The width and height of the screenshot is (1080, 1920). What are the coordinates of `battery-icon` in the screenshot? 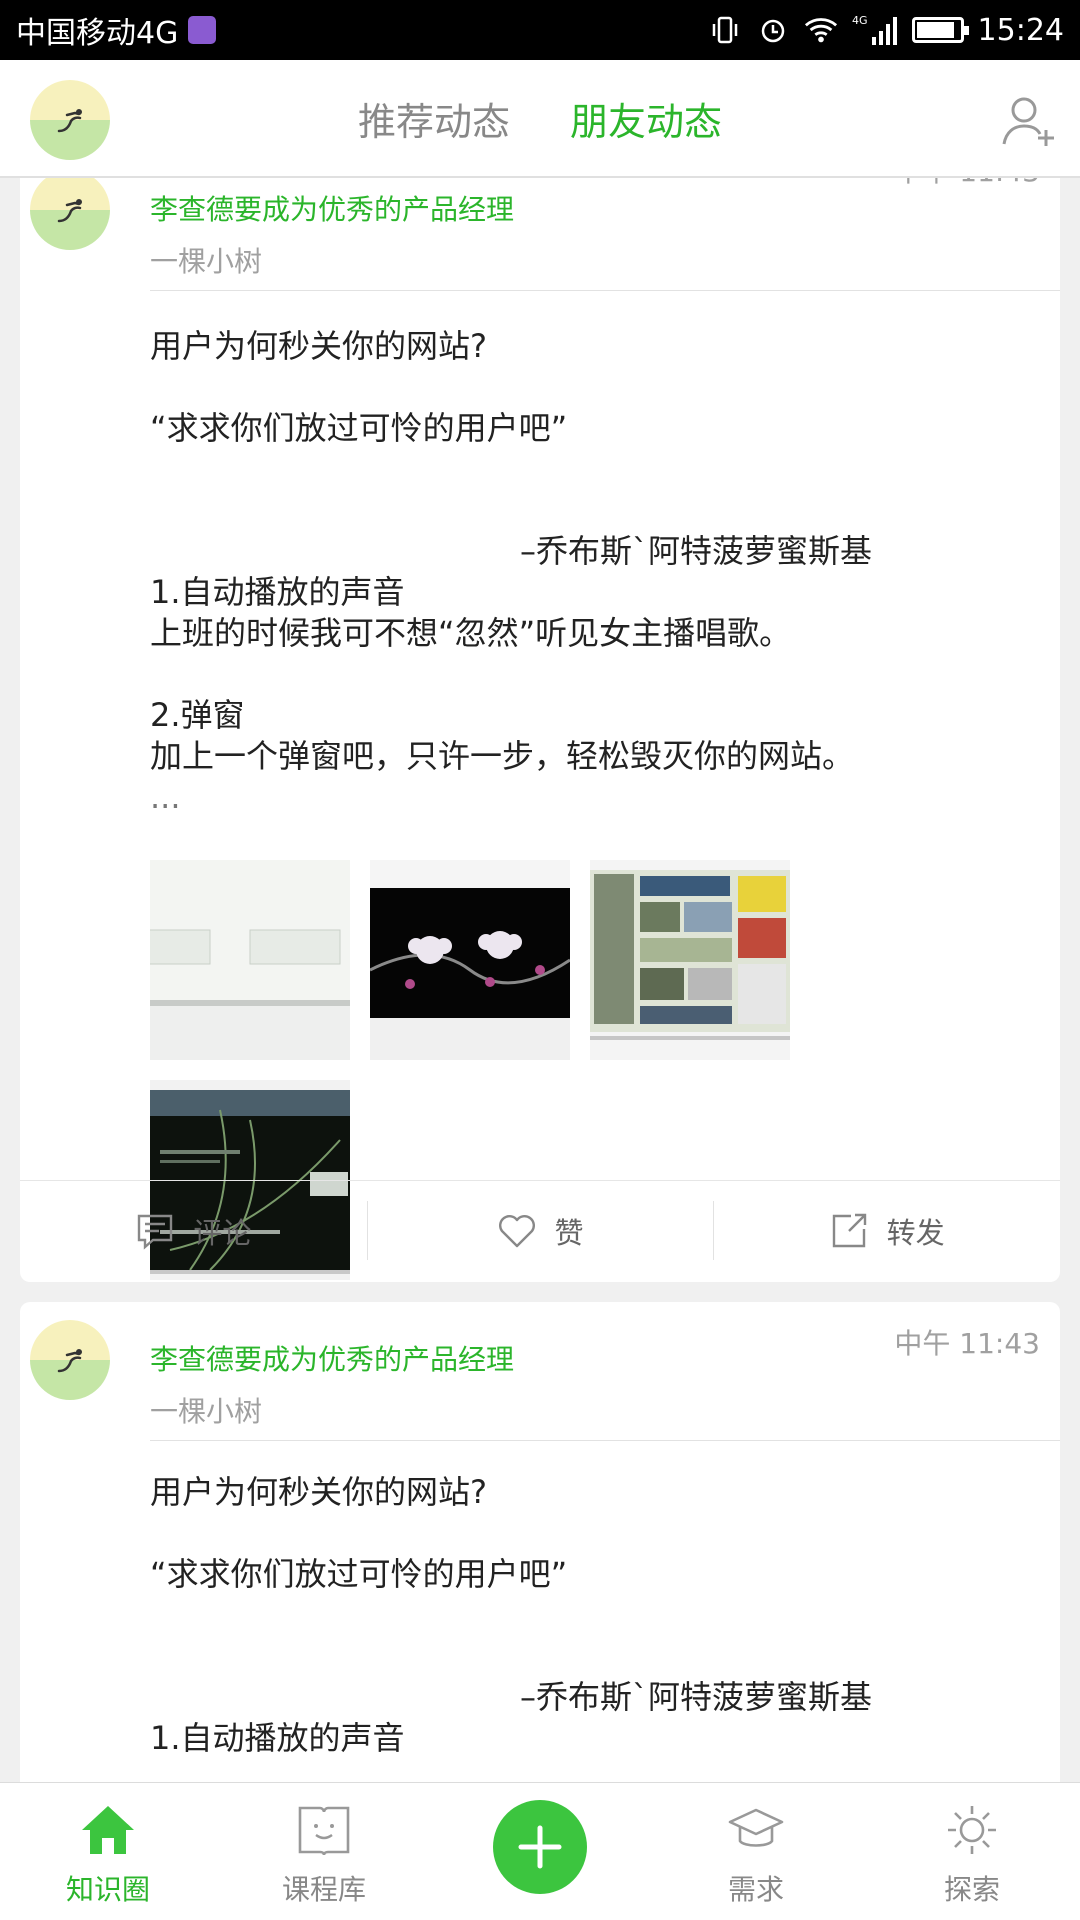 It's located at (940, 30).